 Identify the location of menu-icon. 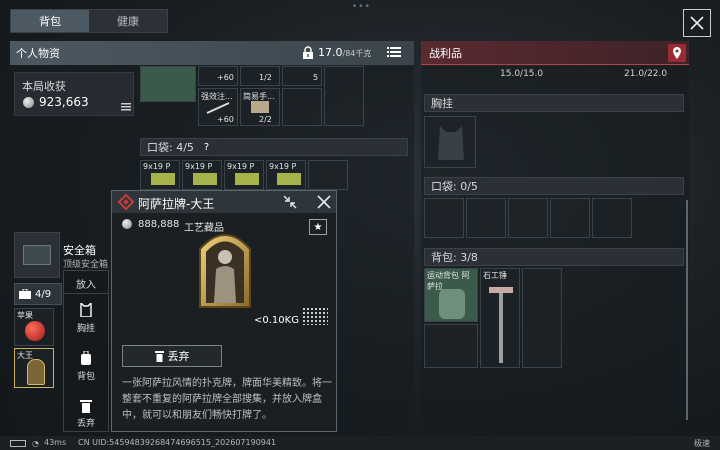
(126, 107).